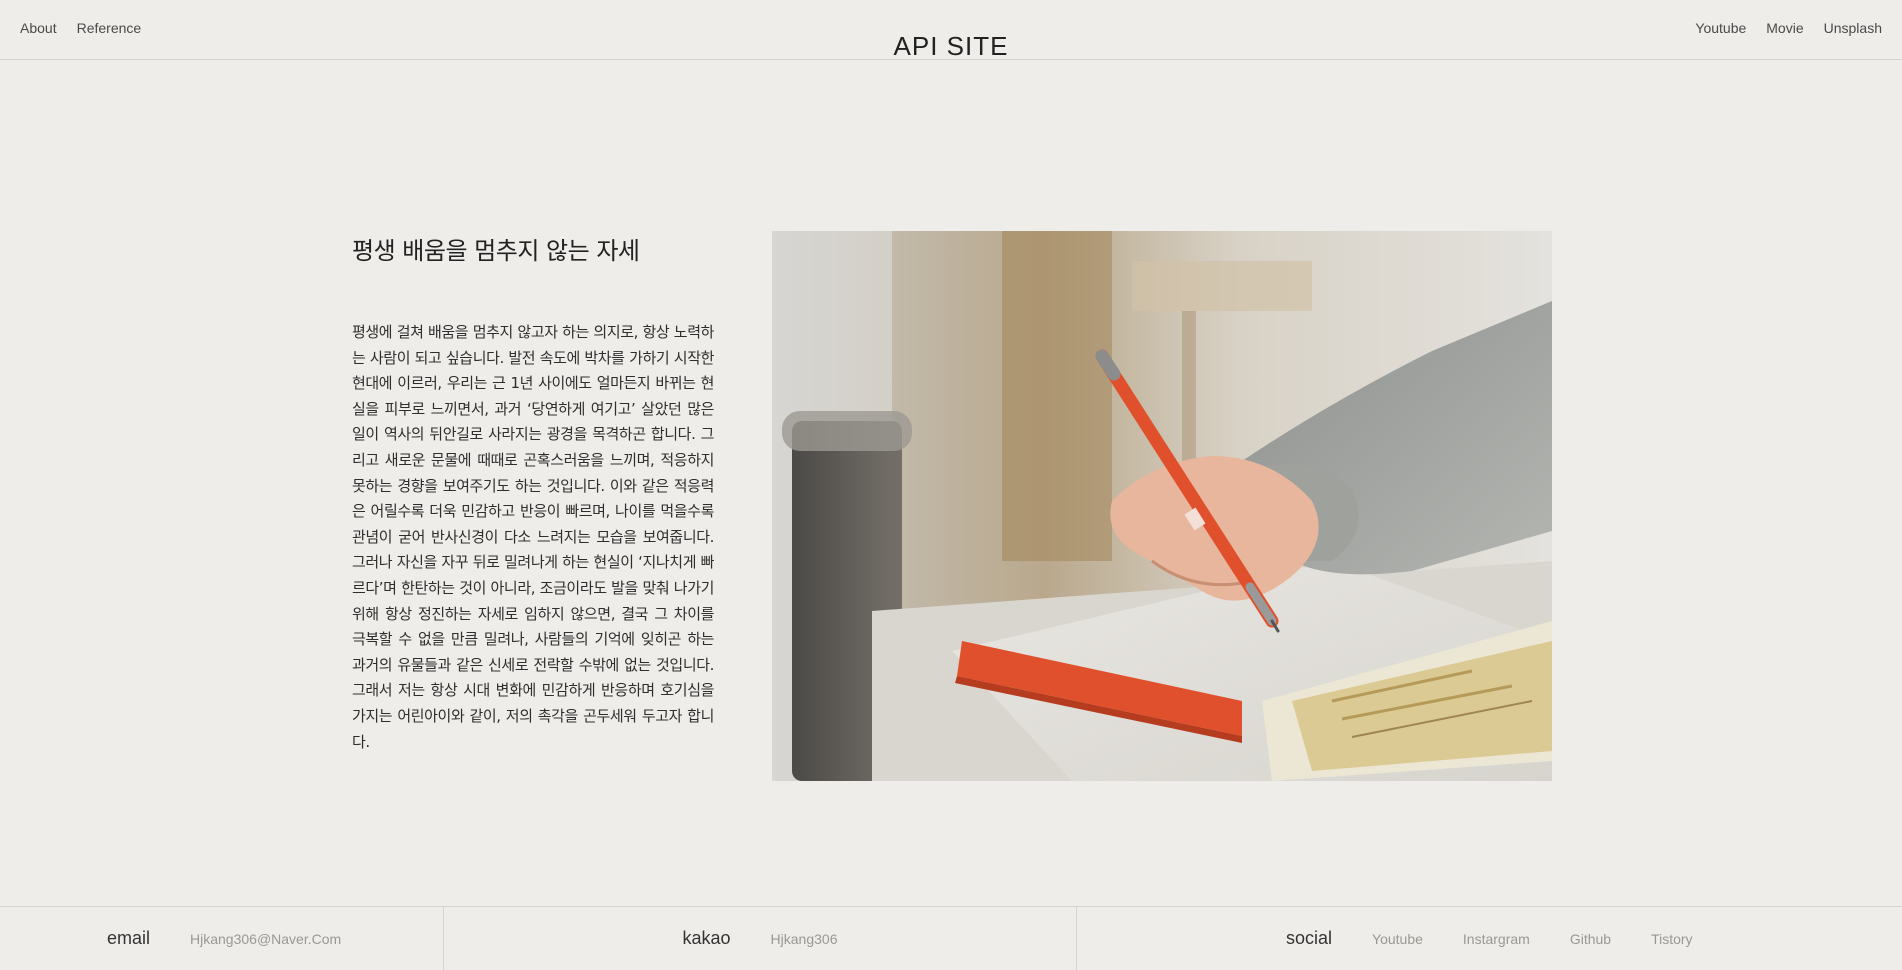  What do you see at coordinates (951, 45) in the screenshot?
I see `site-title: API SITE` at bounding box center [951, 45].